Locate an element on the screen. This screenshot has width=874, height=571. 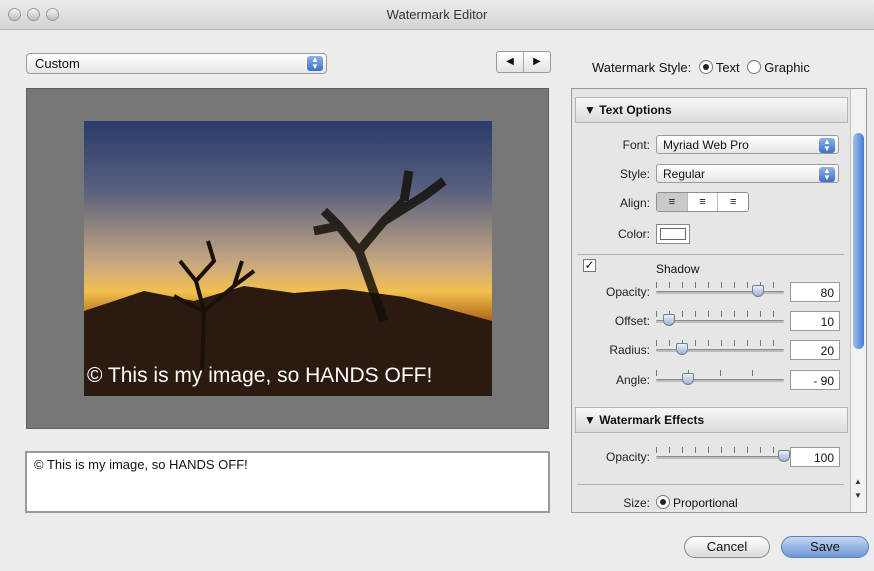
align-center-button: ≡ is located at coordinates (703, 202).